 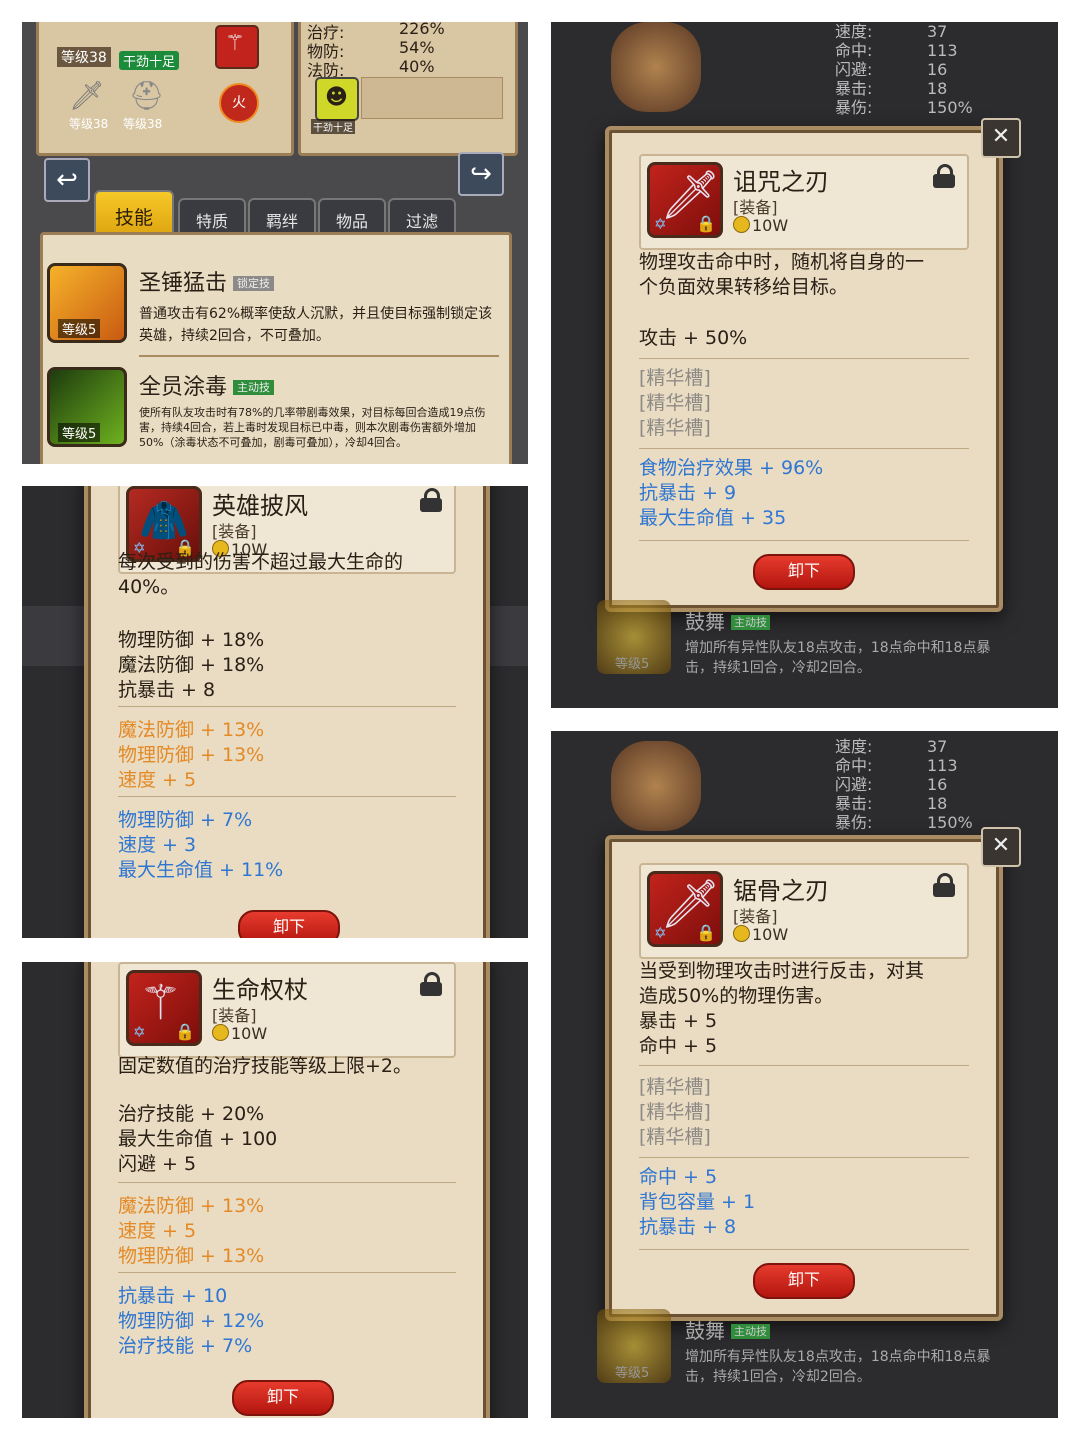 What do you see at coordinates (804, 1034) in the screenshot?
I see `base-stats: 暴击 + 5 命中 + 5` at bounding box center [804, 1034].